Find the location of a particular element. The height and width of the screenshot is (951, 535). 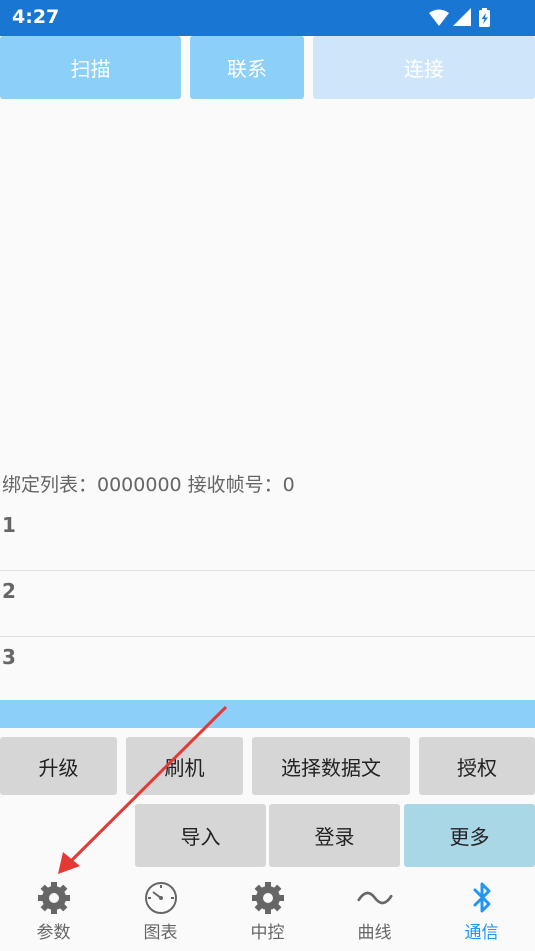

nav-label: 通信 is located at coordinates (481, 933).